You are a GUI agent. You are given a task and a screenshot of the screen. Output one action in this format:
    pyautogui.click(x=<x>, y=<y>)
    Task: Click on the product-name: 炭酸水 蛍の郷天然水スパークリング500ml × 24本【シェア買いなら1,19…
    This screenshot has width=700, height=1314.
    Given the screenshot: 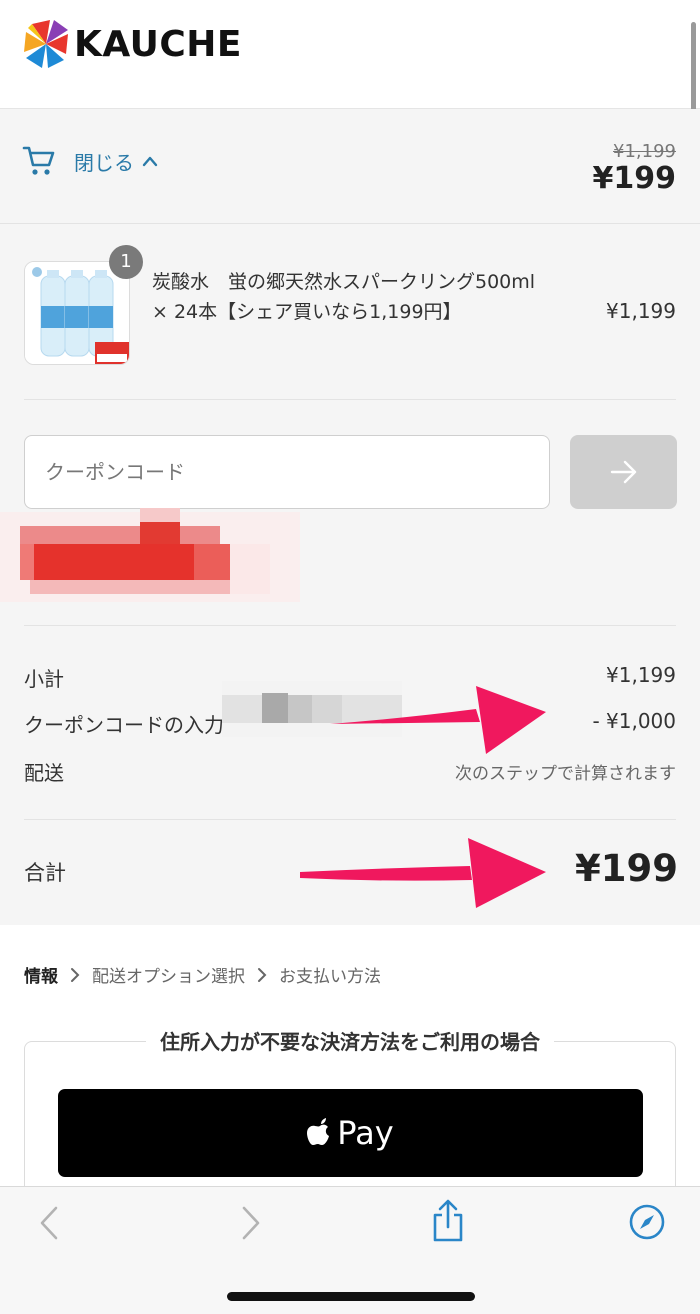 What is the action you would take?
    pyautogui.click(x=344, y=297)
    